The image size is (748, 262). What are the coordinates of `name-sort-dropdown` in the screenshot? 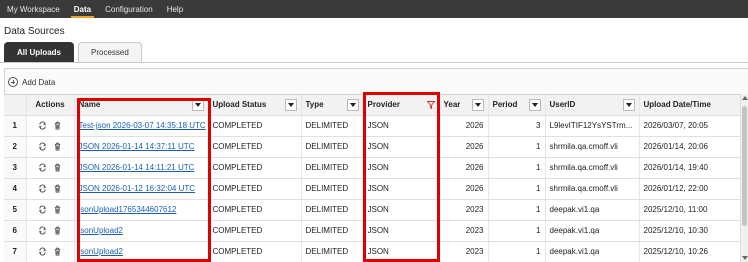 It's located at (197, 104).